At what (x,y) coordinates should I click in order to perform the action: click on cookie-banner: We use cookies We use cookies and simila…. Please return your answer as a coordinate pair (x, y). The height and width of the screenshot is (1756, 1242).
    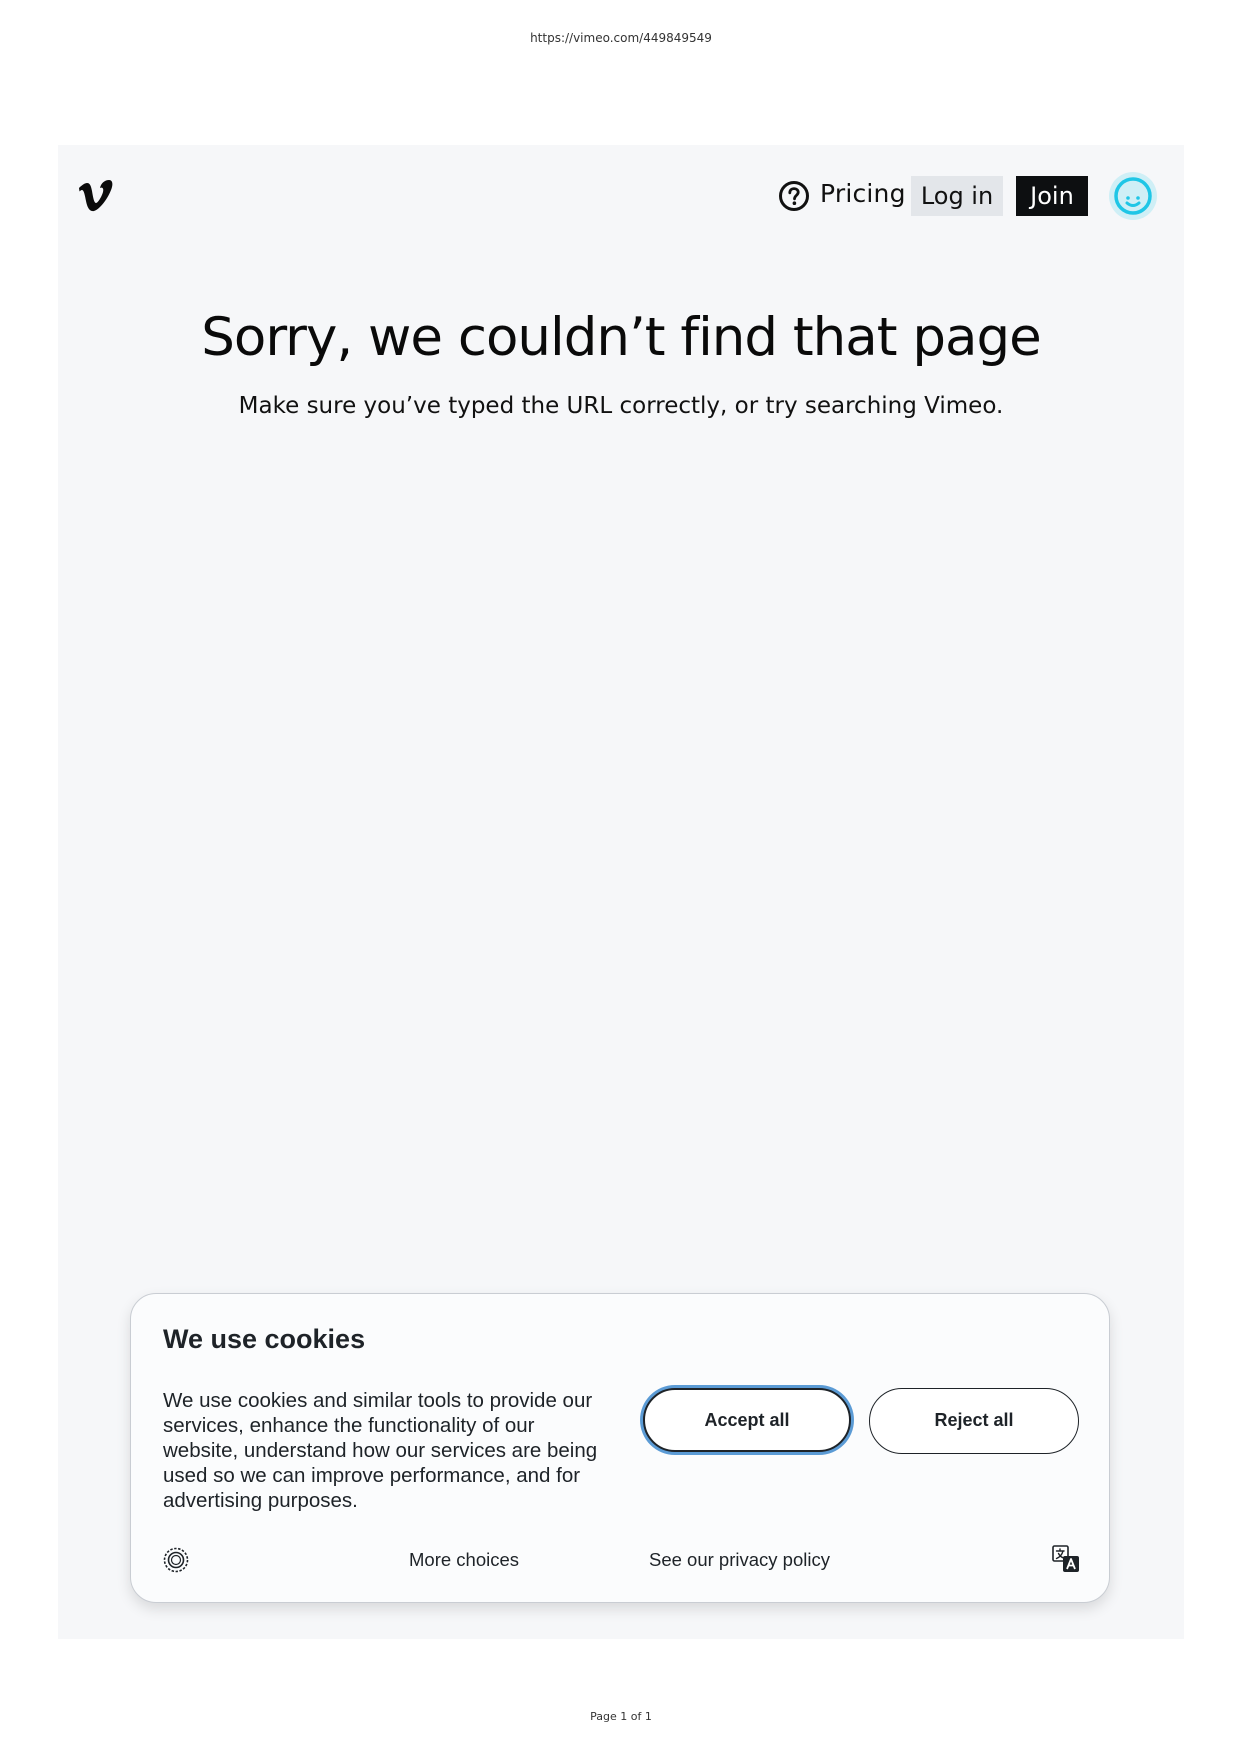
    Looking at the image, I should click on (620, 1448).